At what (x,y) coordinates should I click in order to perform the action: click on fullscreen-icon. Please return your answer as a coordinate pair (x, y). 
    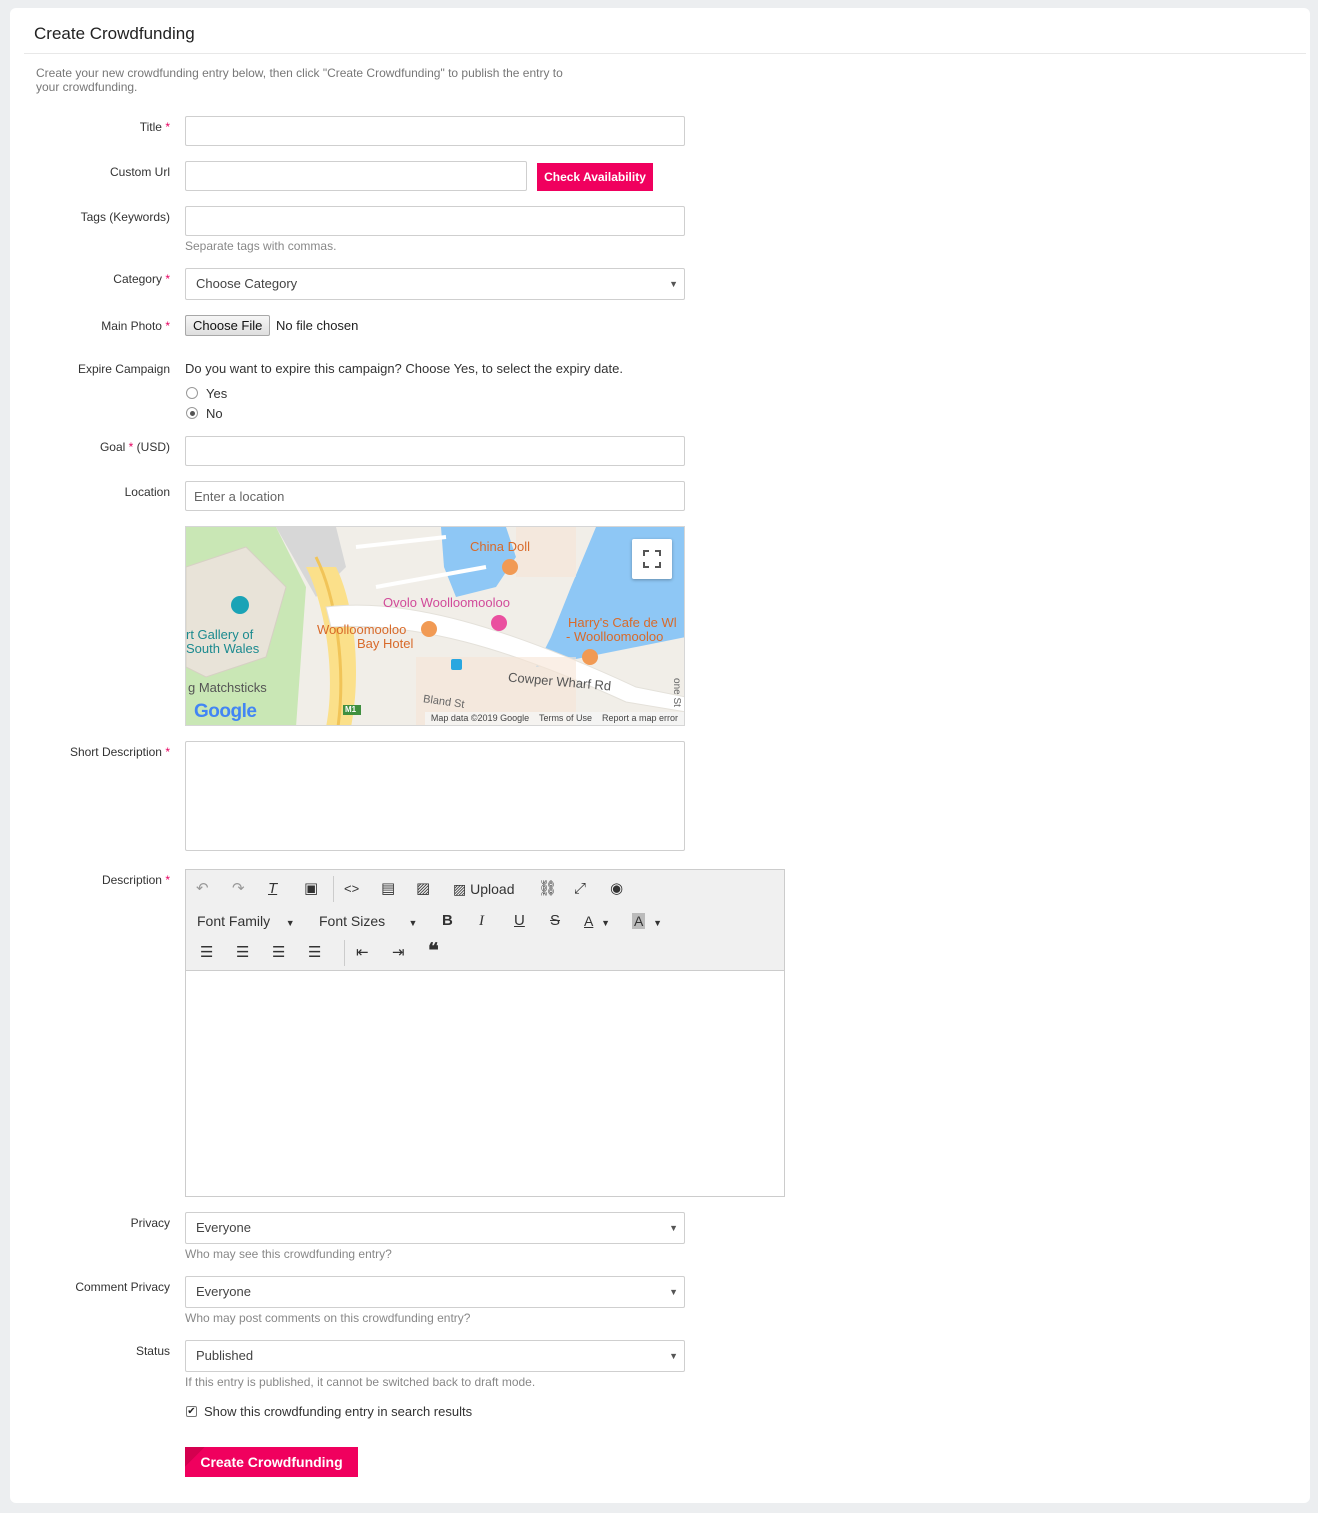
    Looking at the image, I should click on (652, 559).